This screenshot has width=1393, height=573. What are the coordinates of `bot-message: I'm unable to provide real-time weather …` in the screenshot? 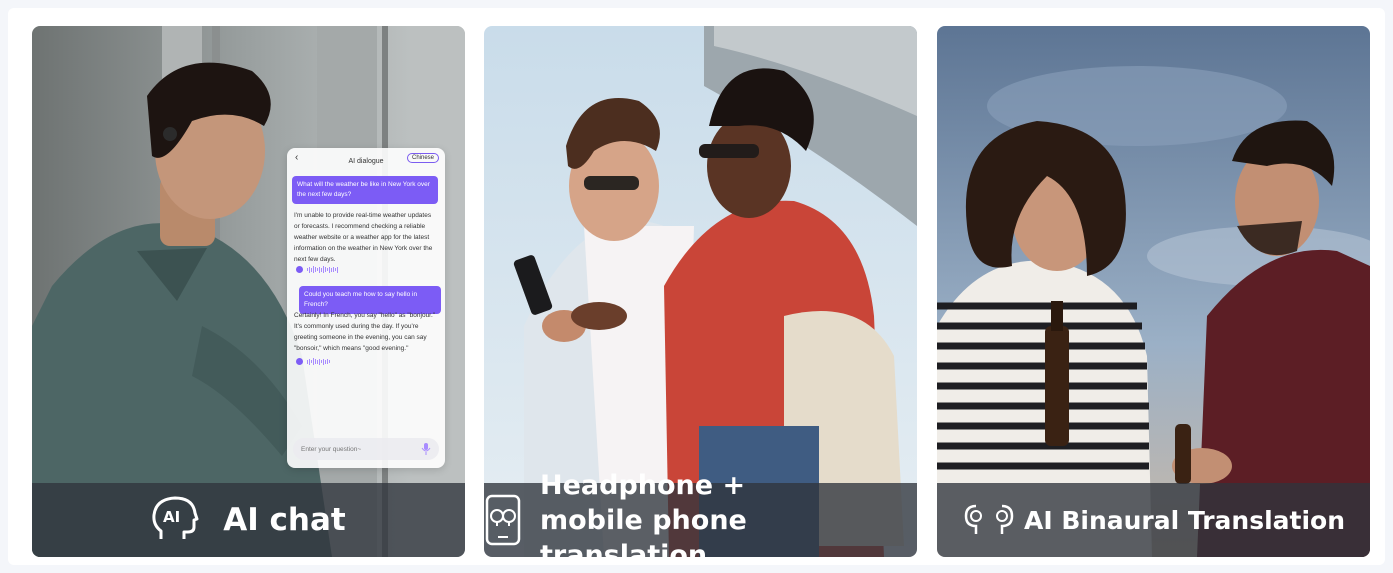 It's located at (363, 237).